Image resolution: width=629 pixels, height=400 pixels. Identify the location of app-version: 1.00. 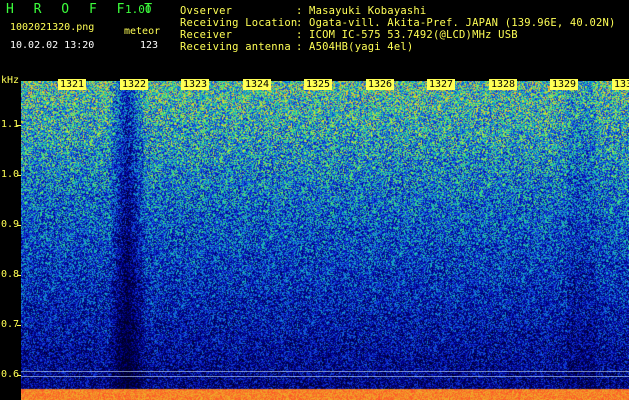
(138, 9).